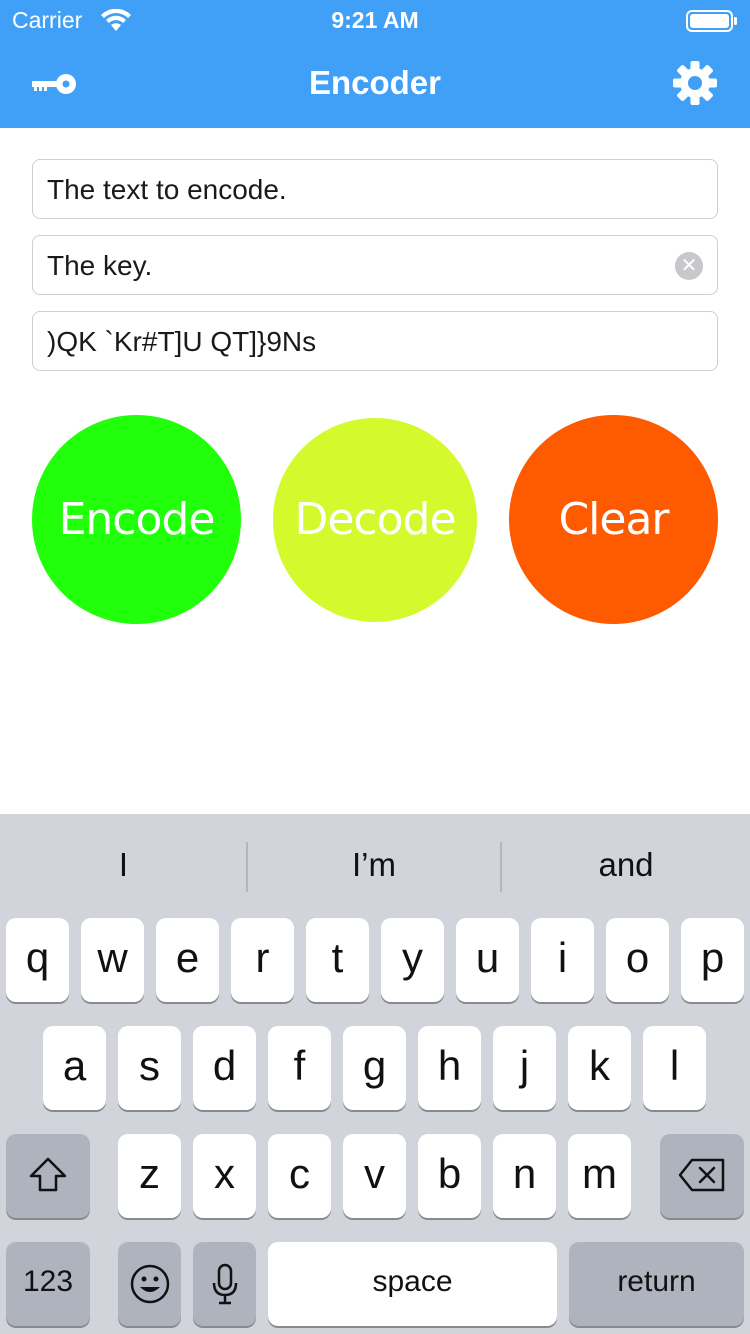  Describe the element at coordinates (149, 1176) in the screenshot. I see `key-z: z` at that location.